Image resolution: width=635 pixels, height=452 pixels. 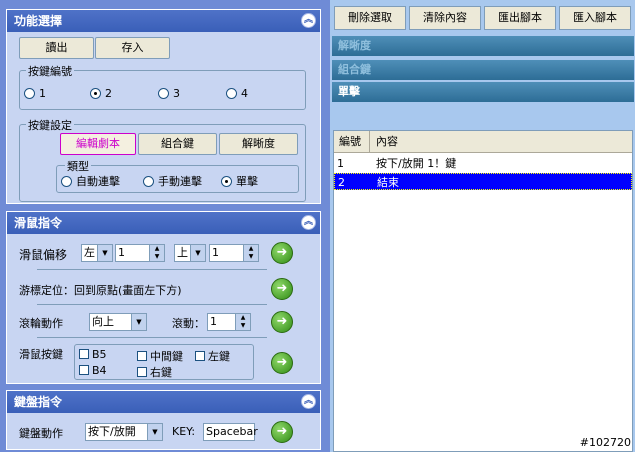 I want to click on scroll-spinner: 1 ▲ ▼, so click(x=229, y=322).